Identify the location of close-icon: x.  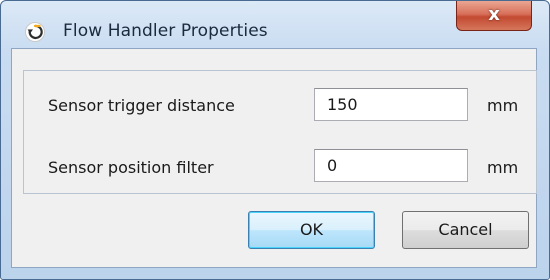
(494, 14).